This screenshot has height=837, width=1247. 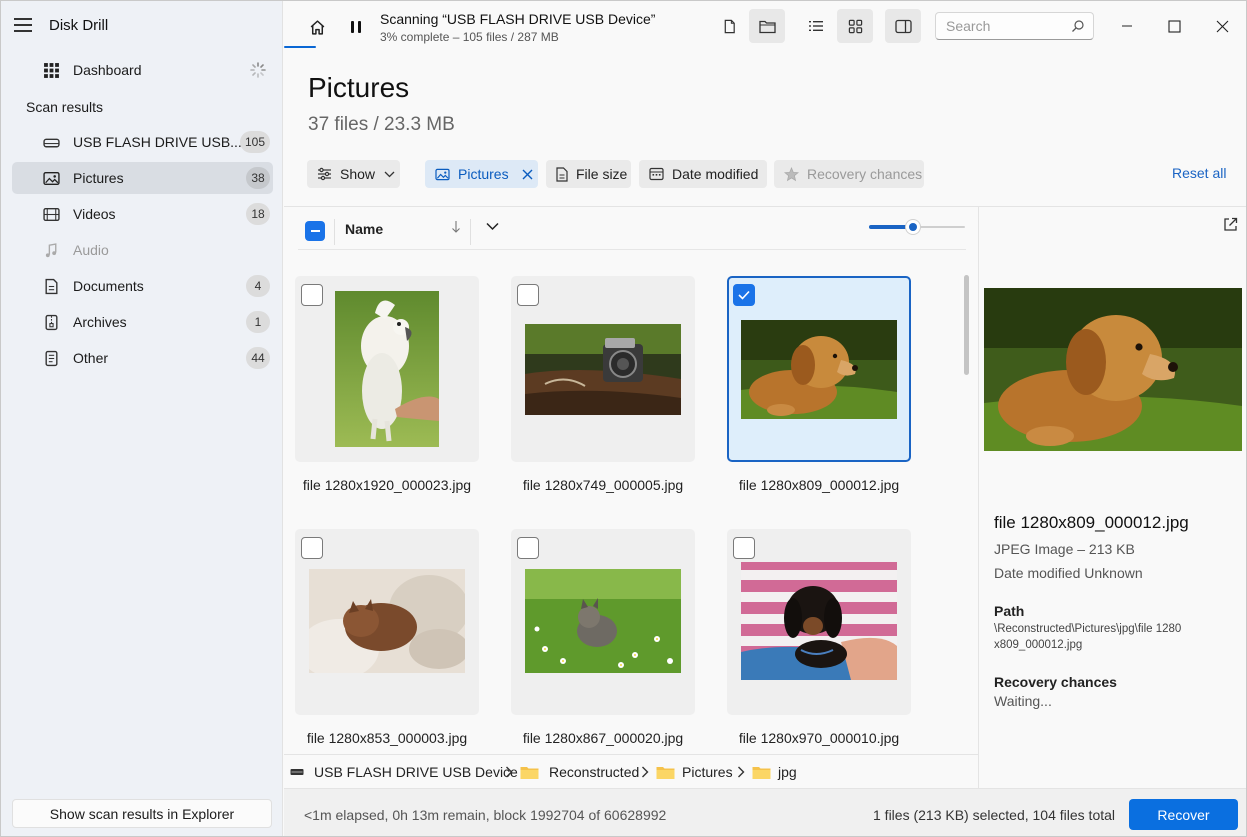 I want to click on date-modified-filter-button: Date modified, so click(x=703, y=174).